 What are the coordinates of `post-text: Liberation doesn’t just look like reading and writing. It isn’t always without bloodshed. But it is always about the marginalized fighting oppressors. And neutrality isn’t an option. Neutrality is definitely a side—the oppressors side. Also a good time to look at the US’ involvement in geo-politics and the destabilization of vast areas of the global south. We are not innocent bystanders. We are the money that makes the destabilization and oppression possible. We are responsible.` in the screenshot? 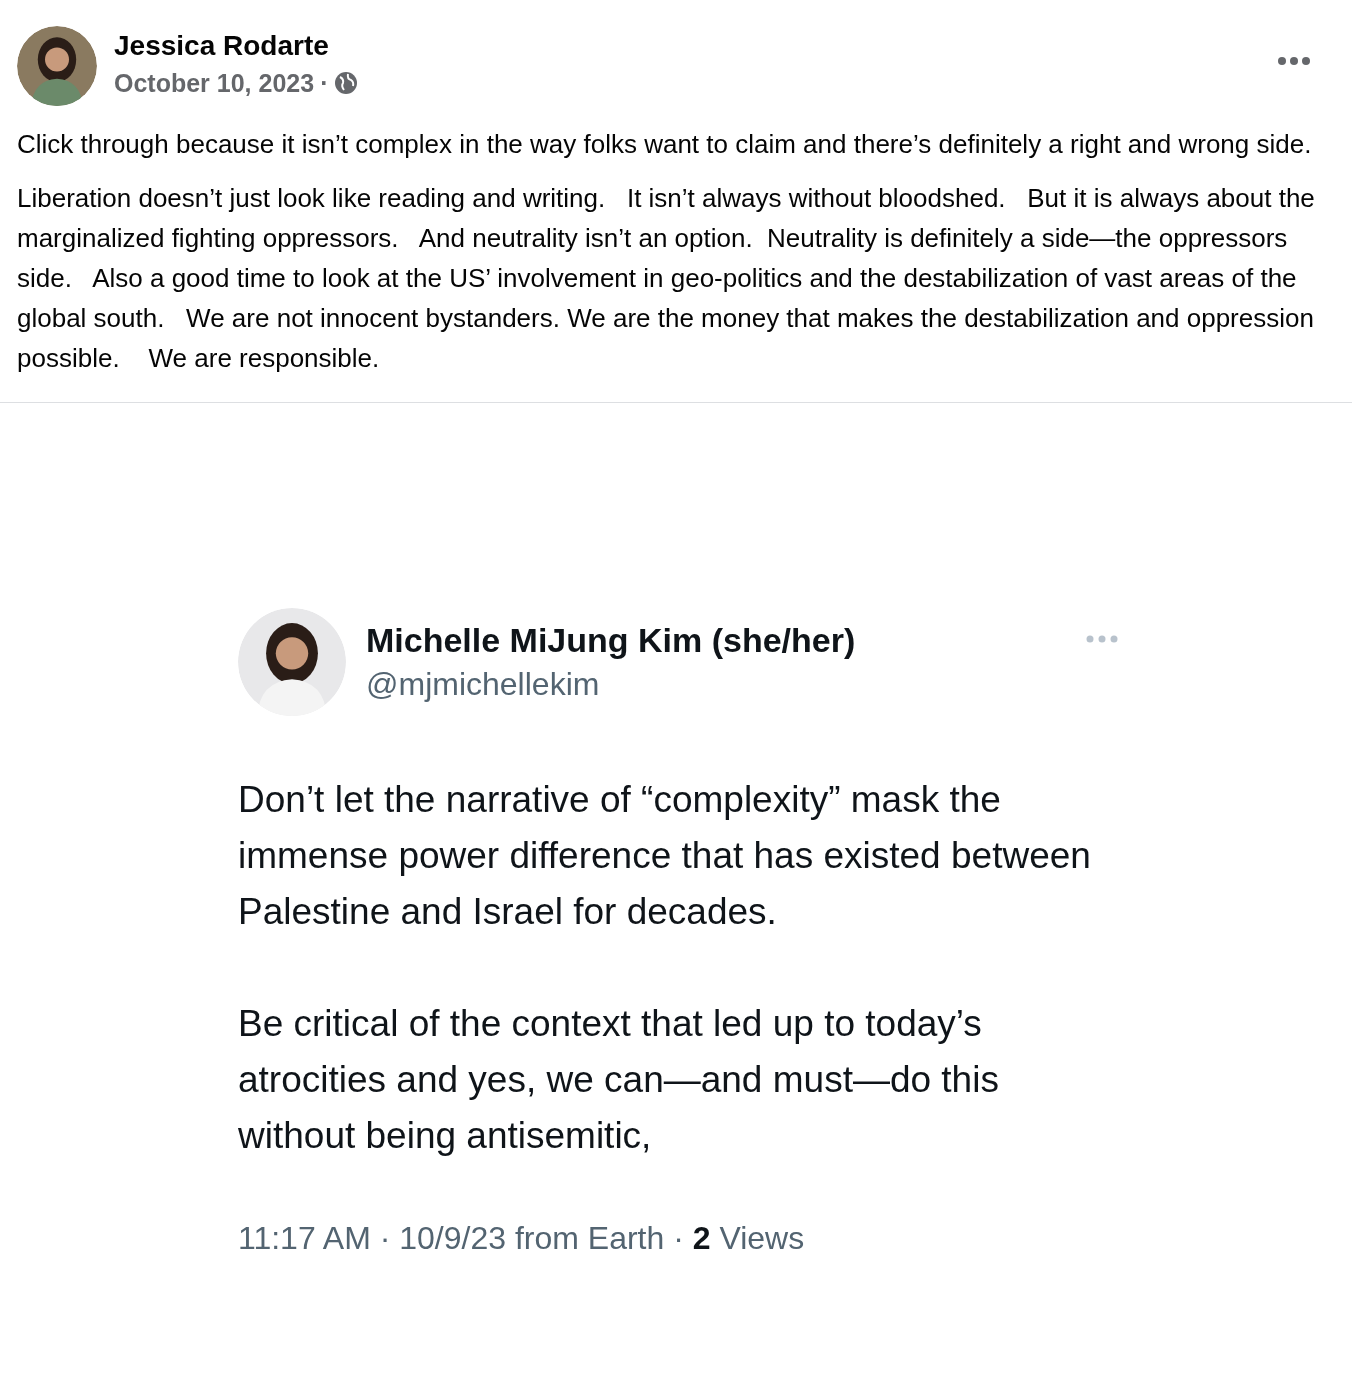 It's located at (666, 278).